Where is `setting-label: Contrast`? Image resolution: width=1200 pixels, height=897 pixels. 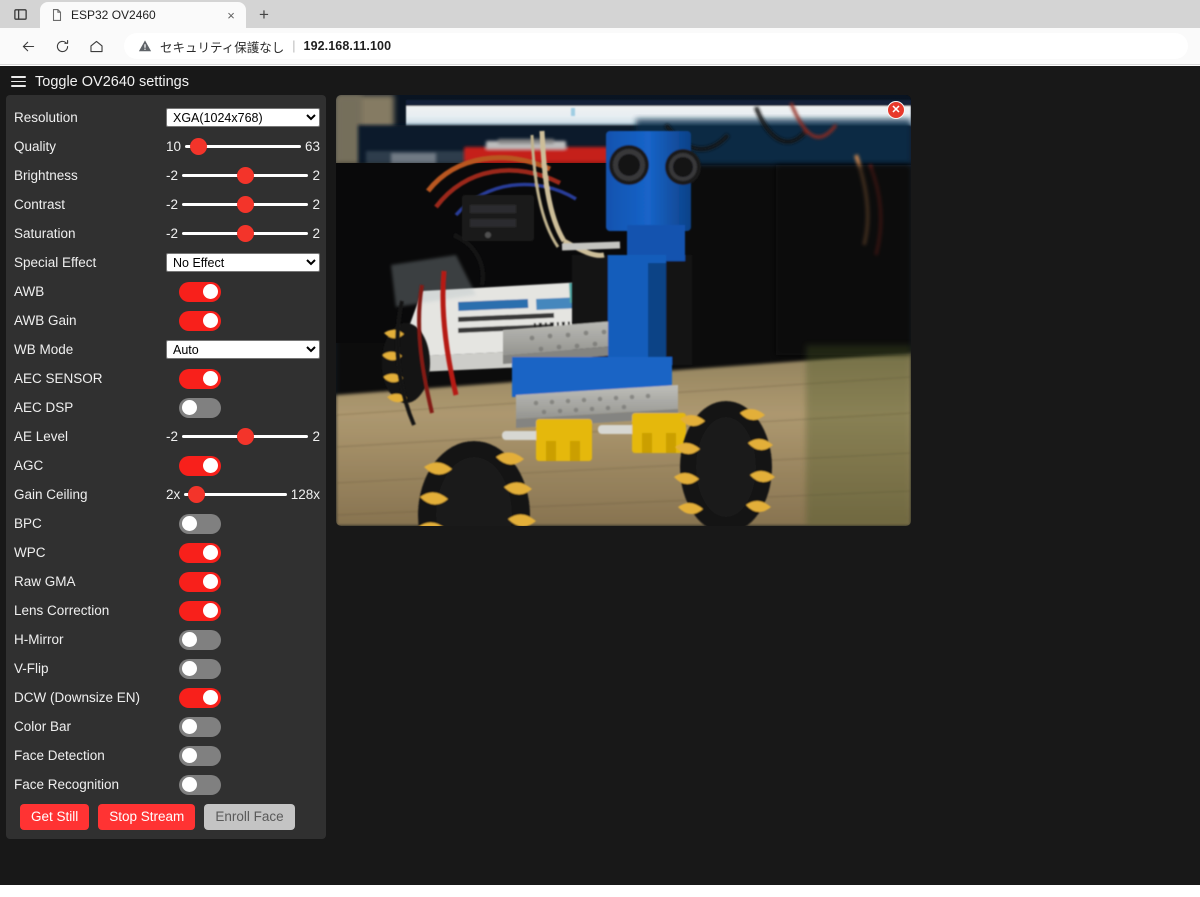 setting-label: Contrast is located at coordinates (40, 204).